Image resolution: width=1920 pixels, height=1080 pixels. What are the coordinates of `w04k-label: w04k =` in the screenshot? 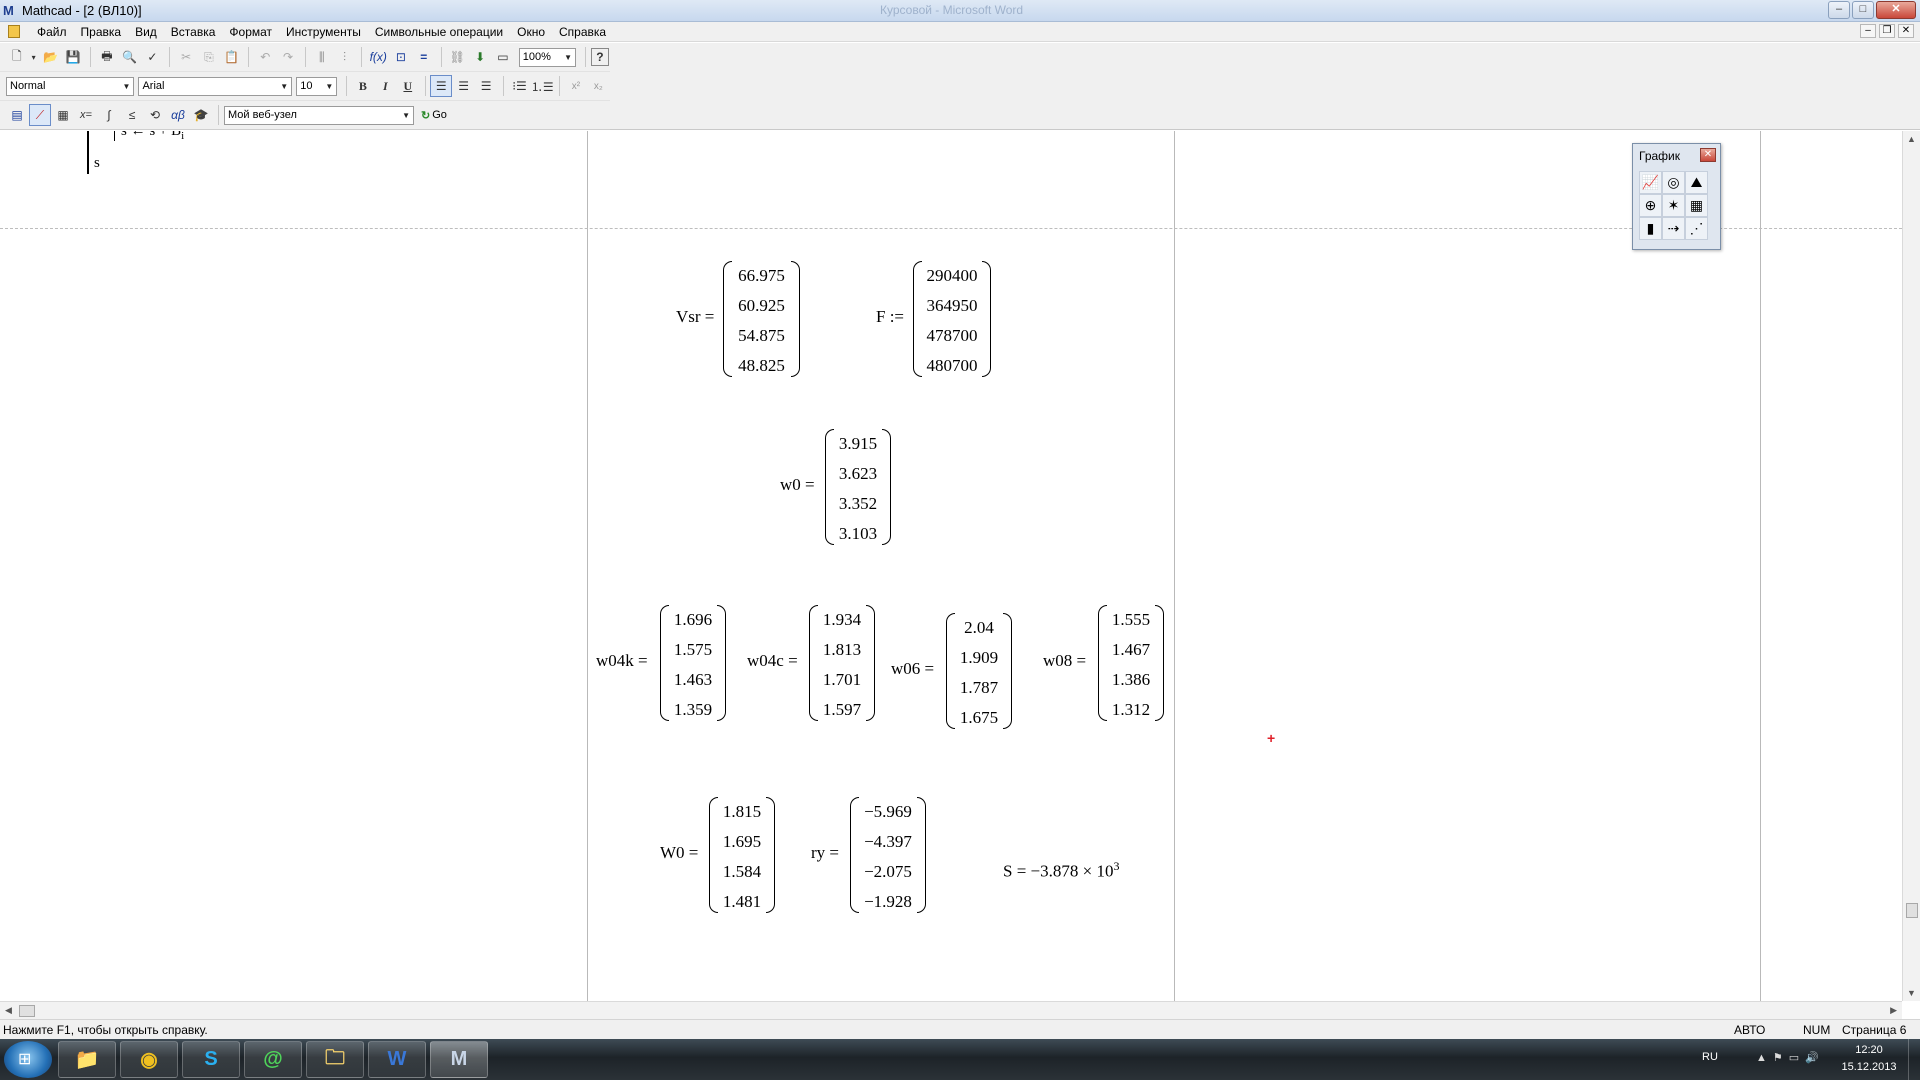 It's located at (622, 661).